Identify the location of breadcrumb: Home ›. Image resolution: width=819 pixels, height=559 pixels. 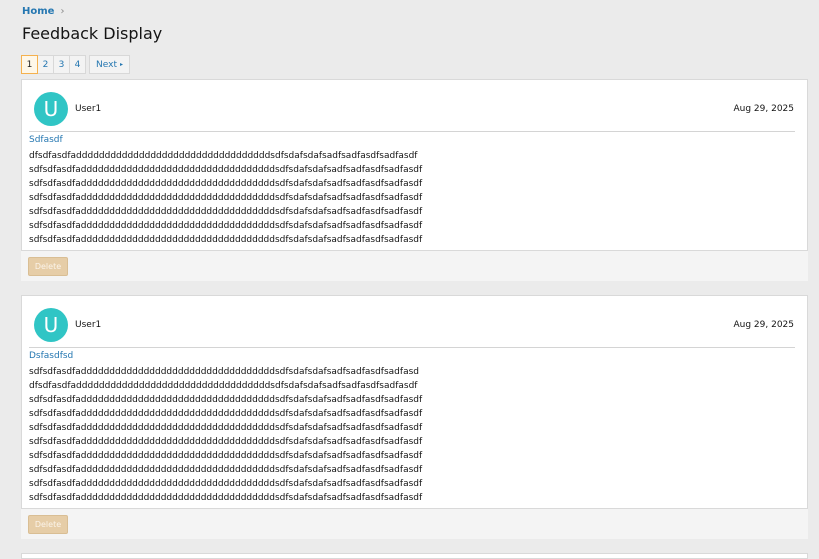
(43, 11).